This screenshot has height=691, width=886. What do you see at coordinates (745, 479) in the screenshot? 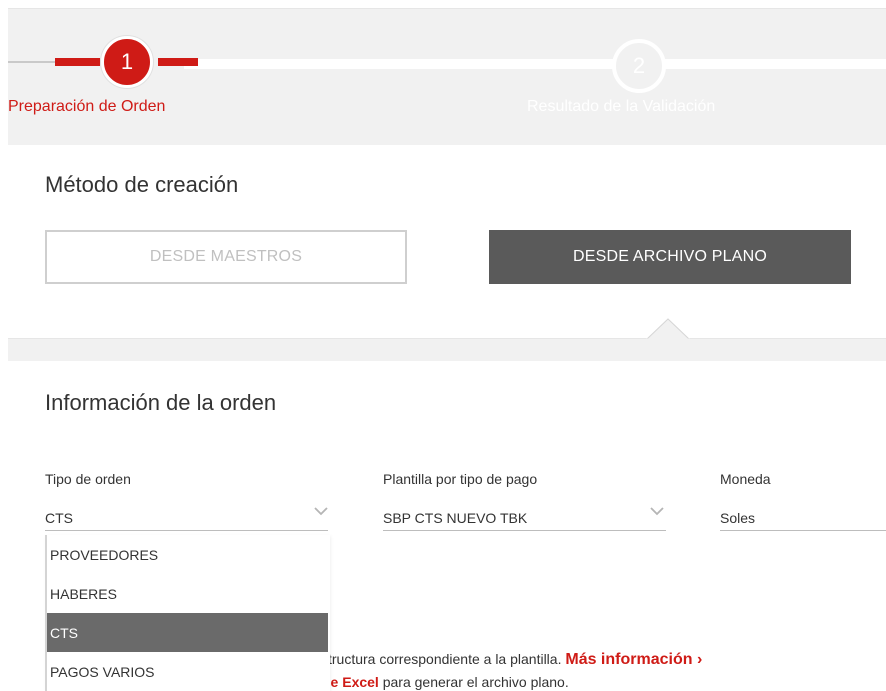
I see `moneda-label: Moneda` at bounding box center [745, 479].